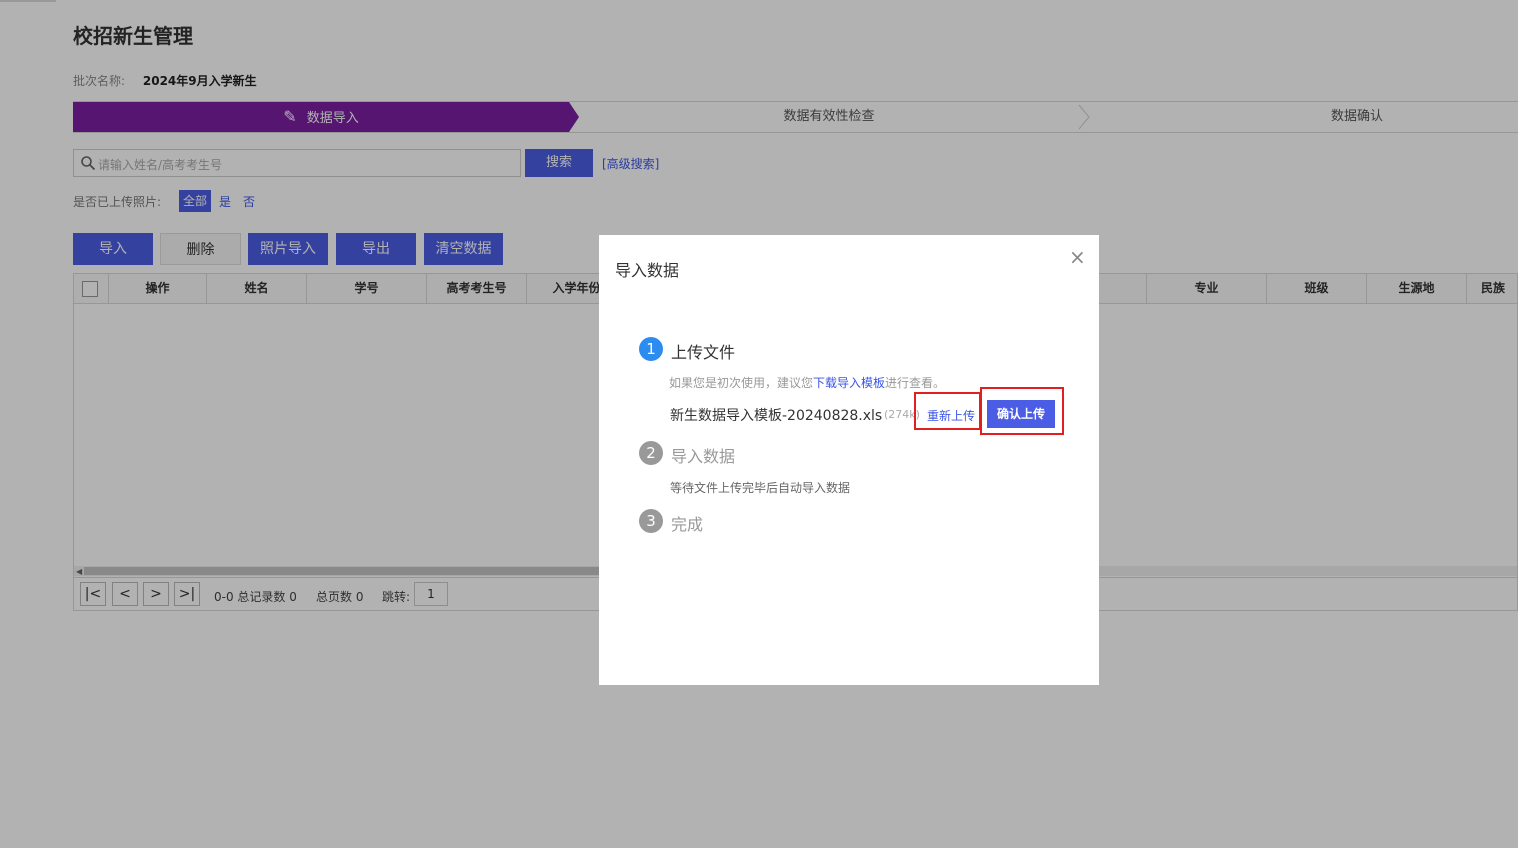 The height and width of the screenshot is (848, 1518). What do you see at coordinates (776, 416) in the screenshot?
I see `file-name: 新生数据导入模板-20240828.xls` at bounding box center [776, 416].